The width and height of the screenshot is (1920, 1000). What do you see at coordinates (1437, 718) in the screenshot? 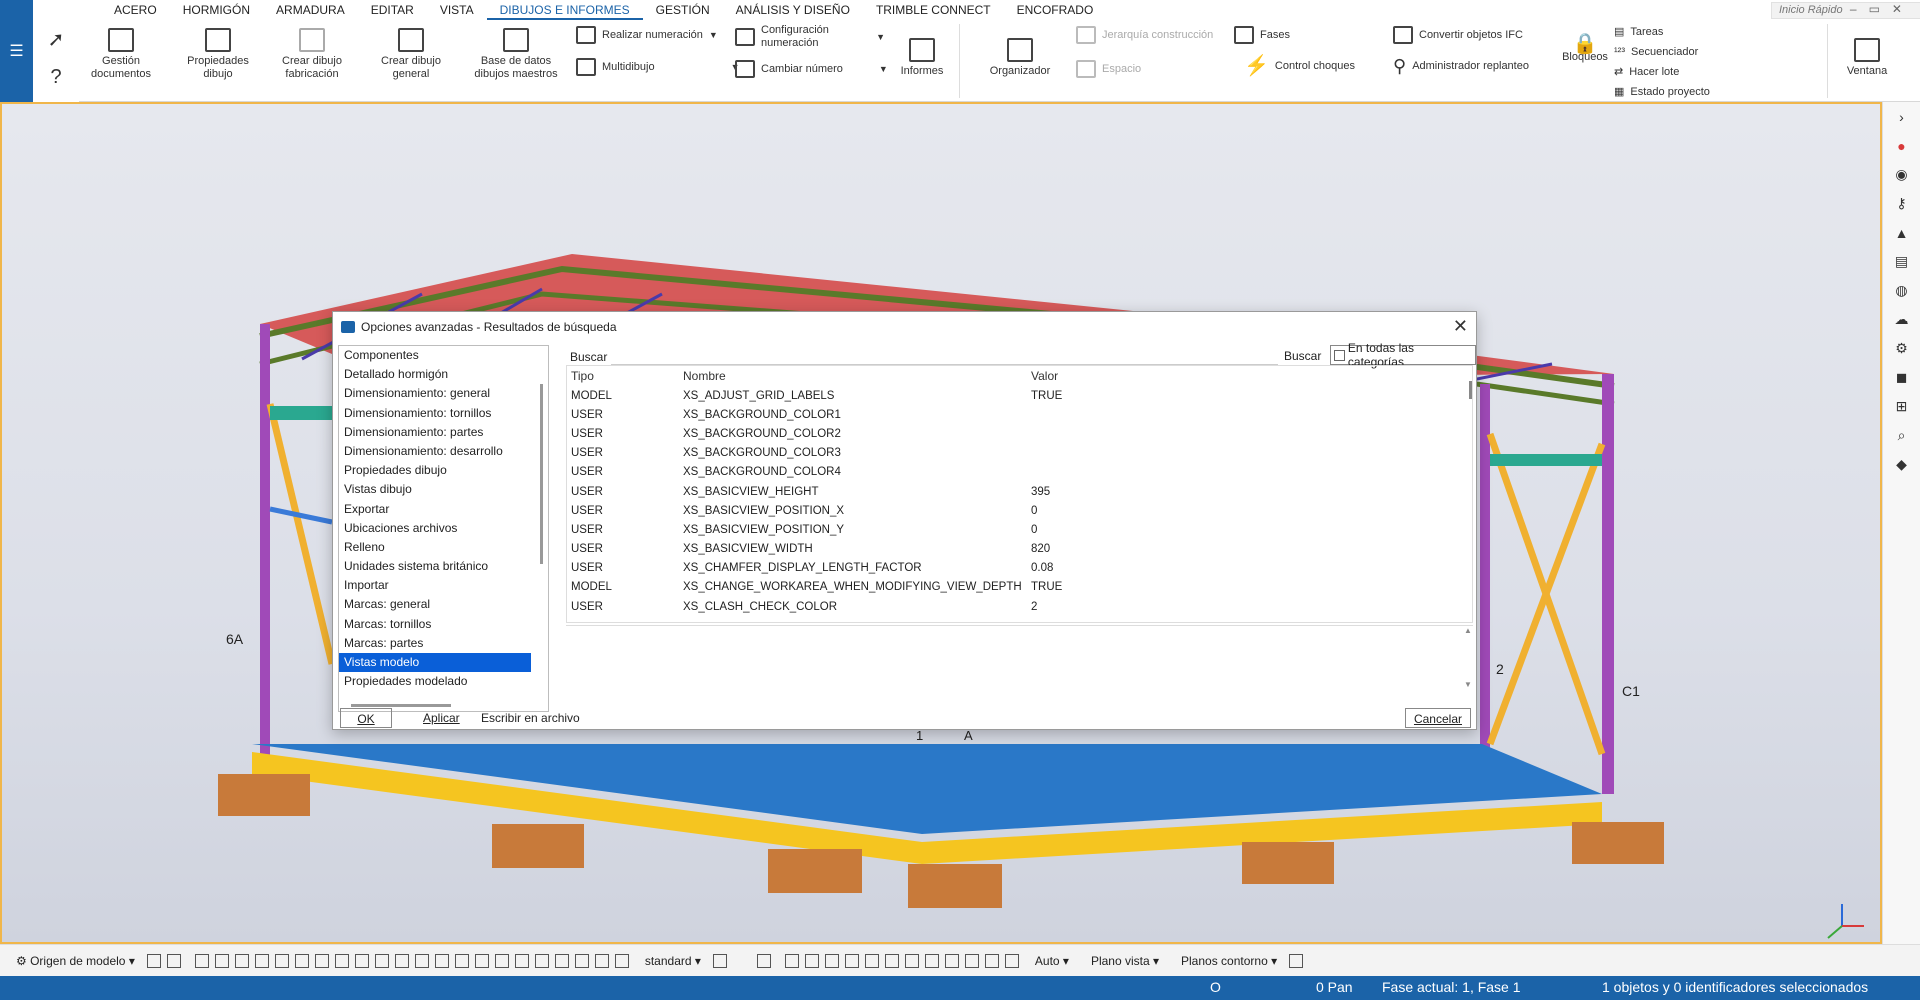
I see `cancel-button: Cancelar` at bounding box center [1437, 718].